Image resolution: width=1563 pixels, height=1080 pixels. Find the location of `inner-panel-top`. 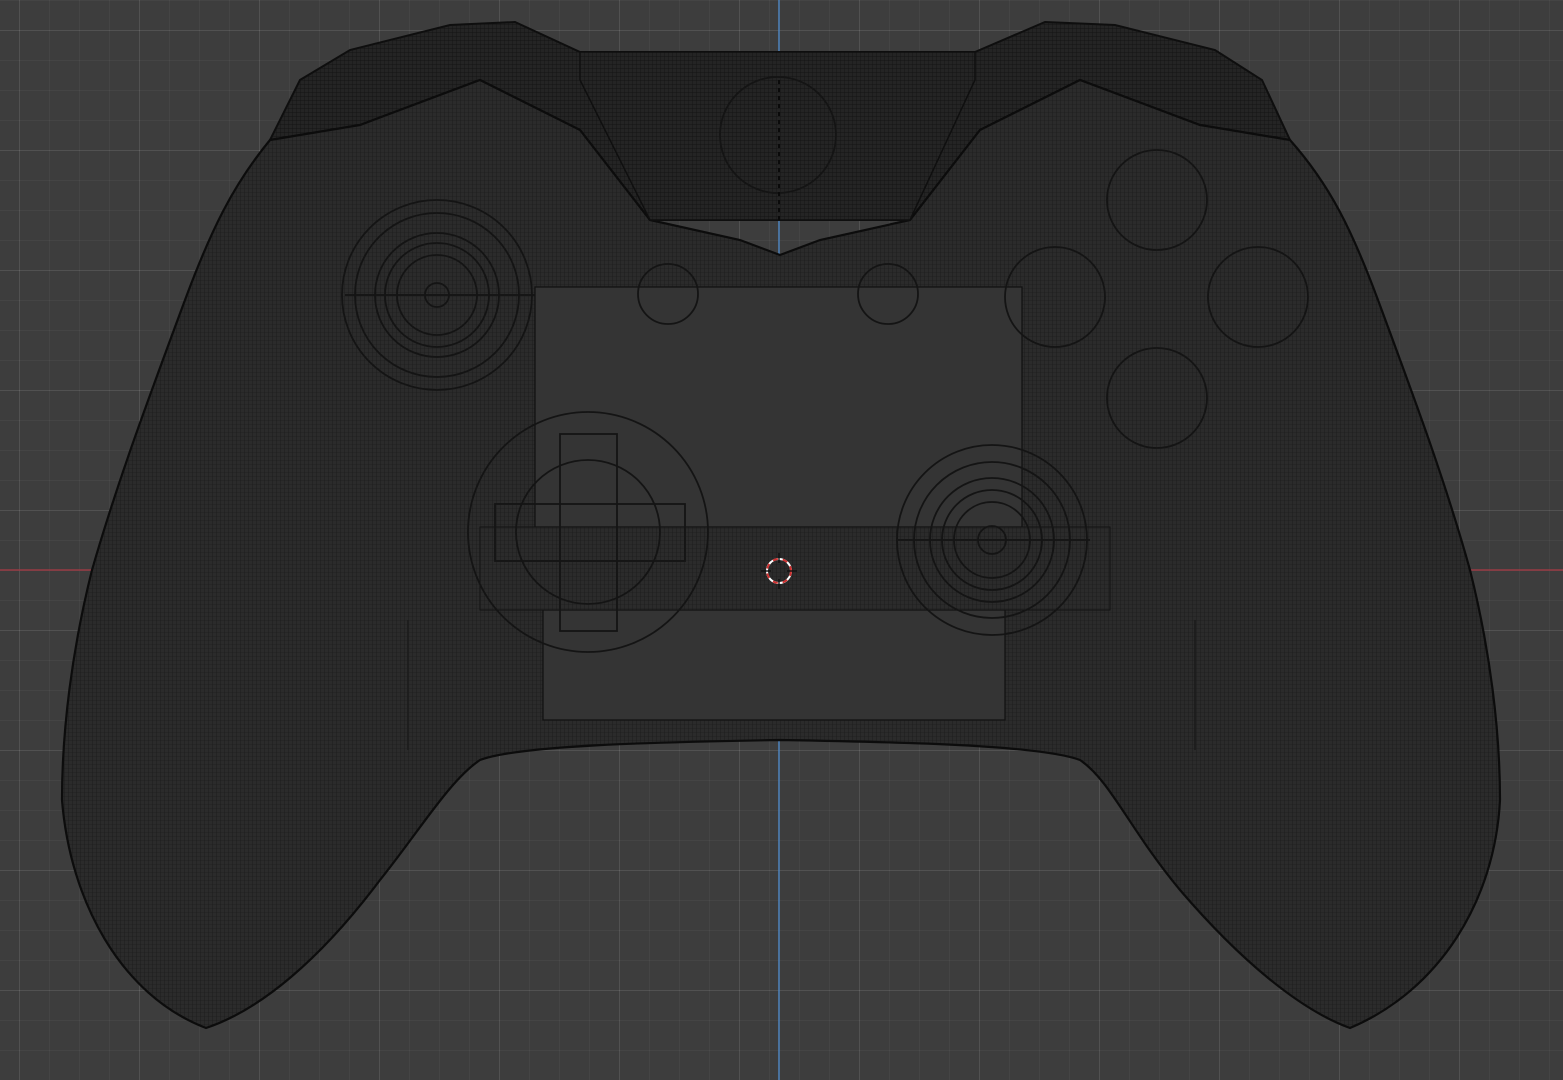

inner-panel-top is located at coordinates (778, 407).